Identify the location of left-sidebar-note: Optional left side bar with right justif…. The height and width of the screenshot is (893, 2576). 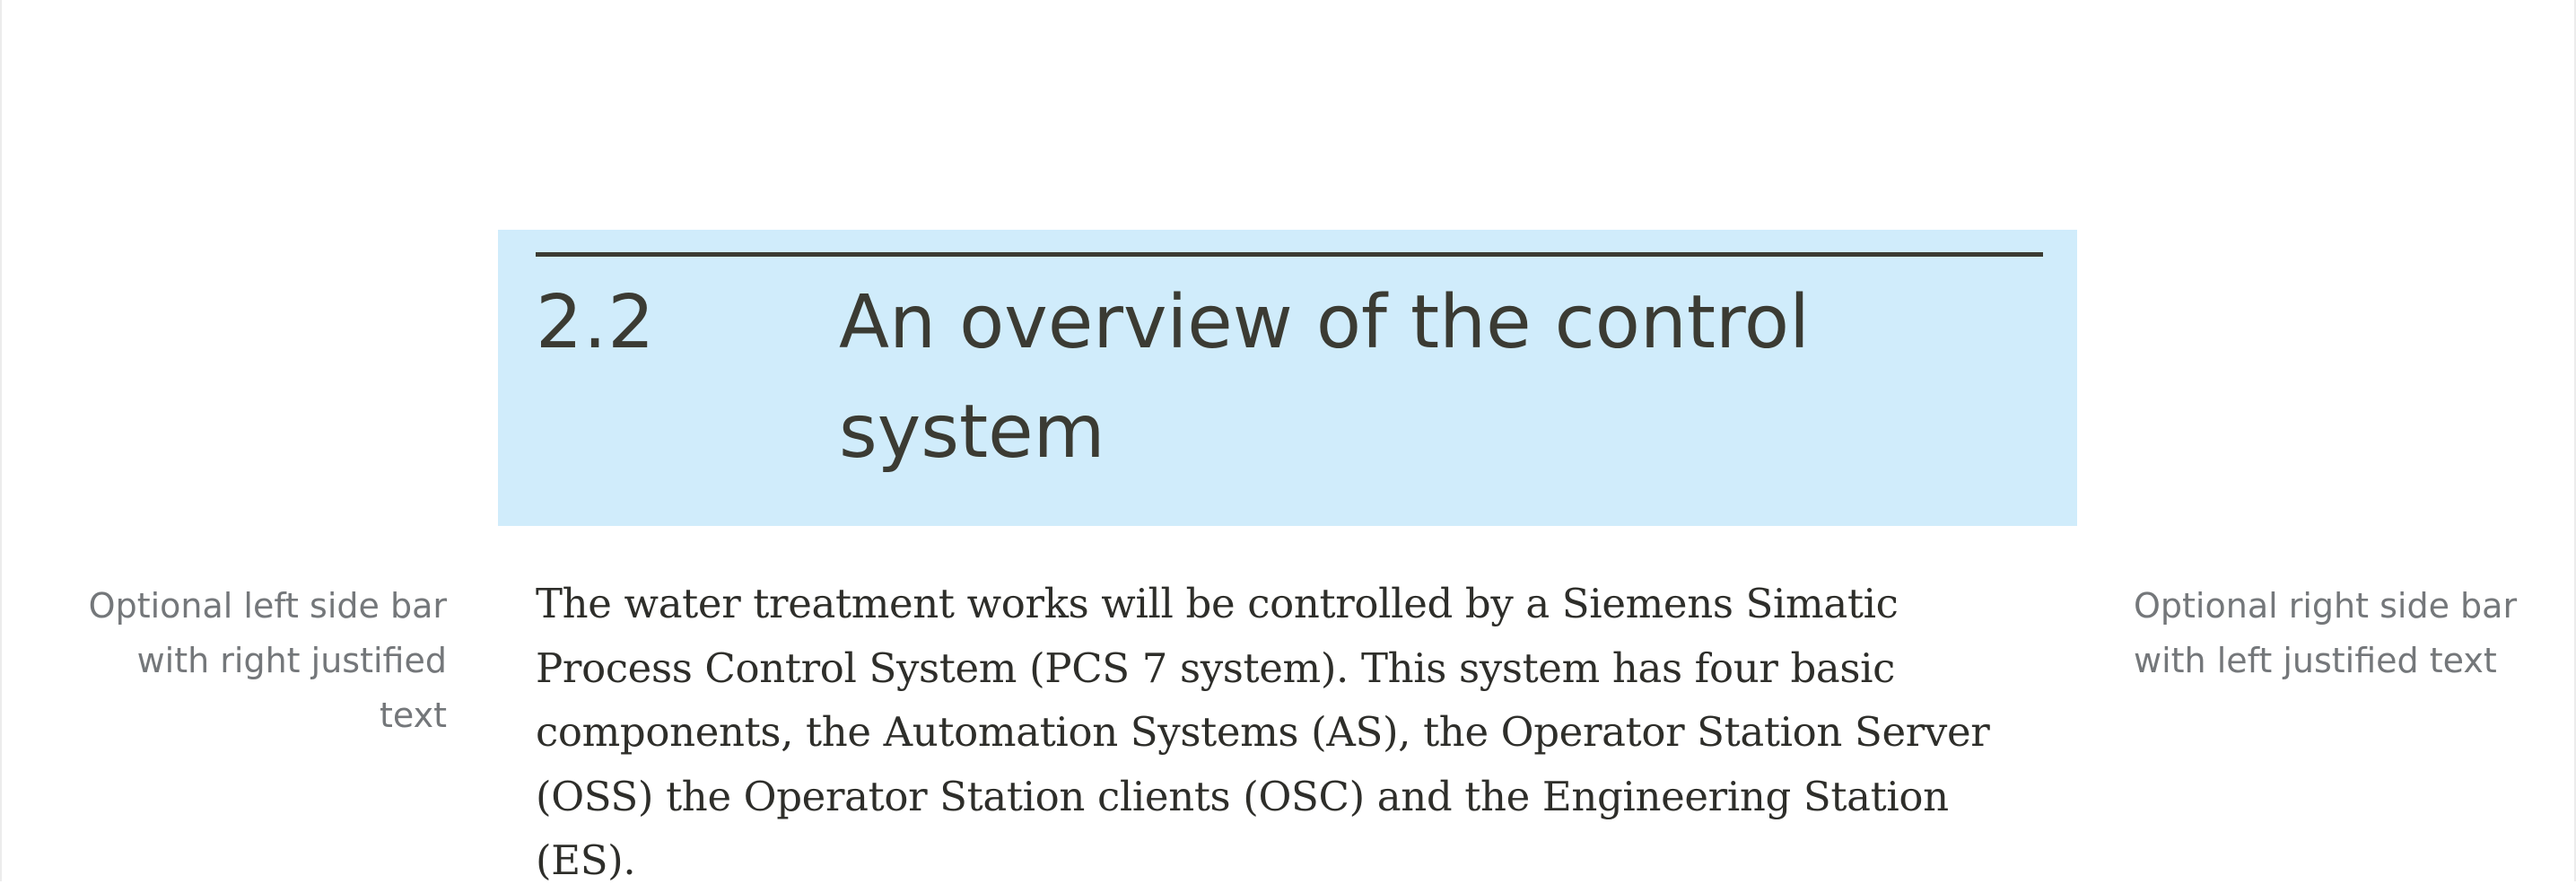
(267, 660).